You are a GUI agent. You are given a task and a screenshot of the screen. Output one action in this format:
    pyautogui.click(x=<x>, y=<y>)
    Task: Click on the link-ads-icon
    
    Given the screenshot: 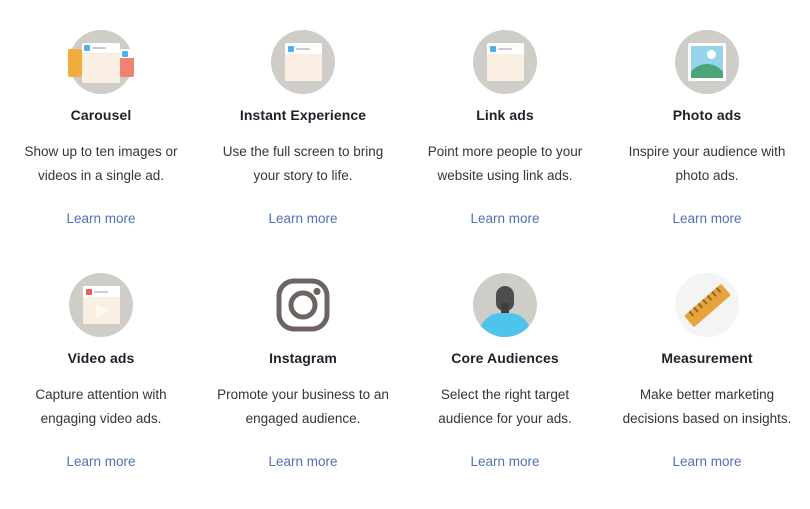 What is the action you would take?
    pyautogui.click(x=505, y=62)
    